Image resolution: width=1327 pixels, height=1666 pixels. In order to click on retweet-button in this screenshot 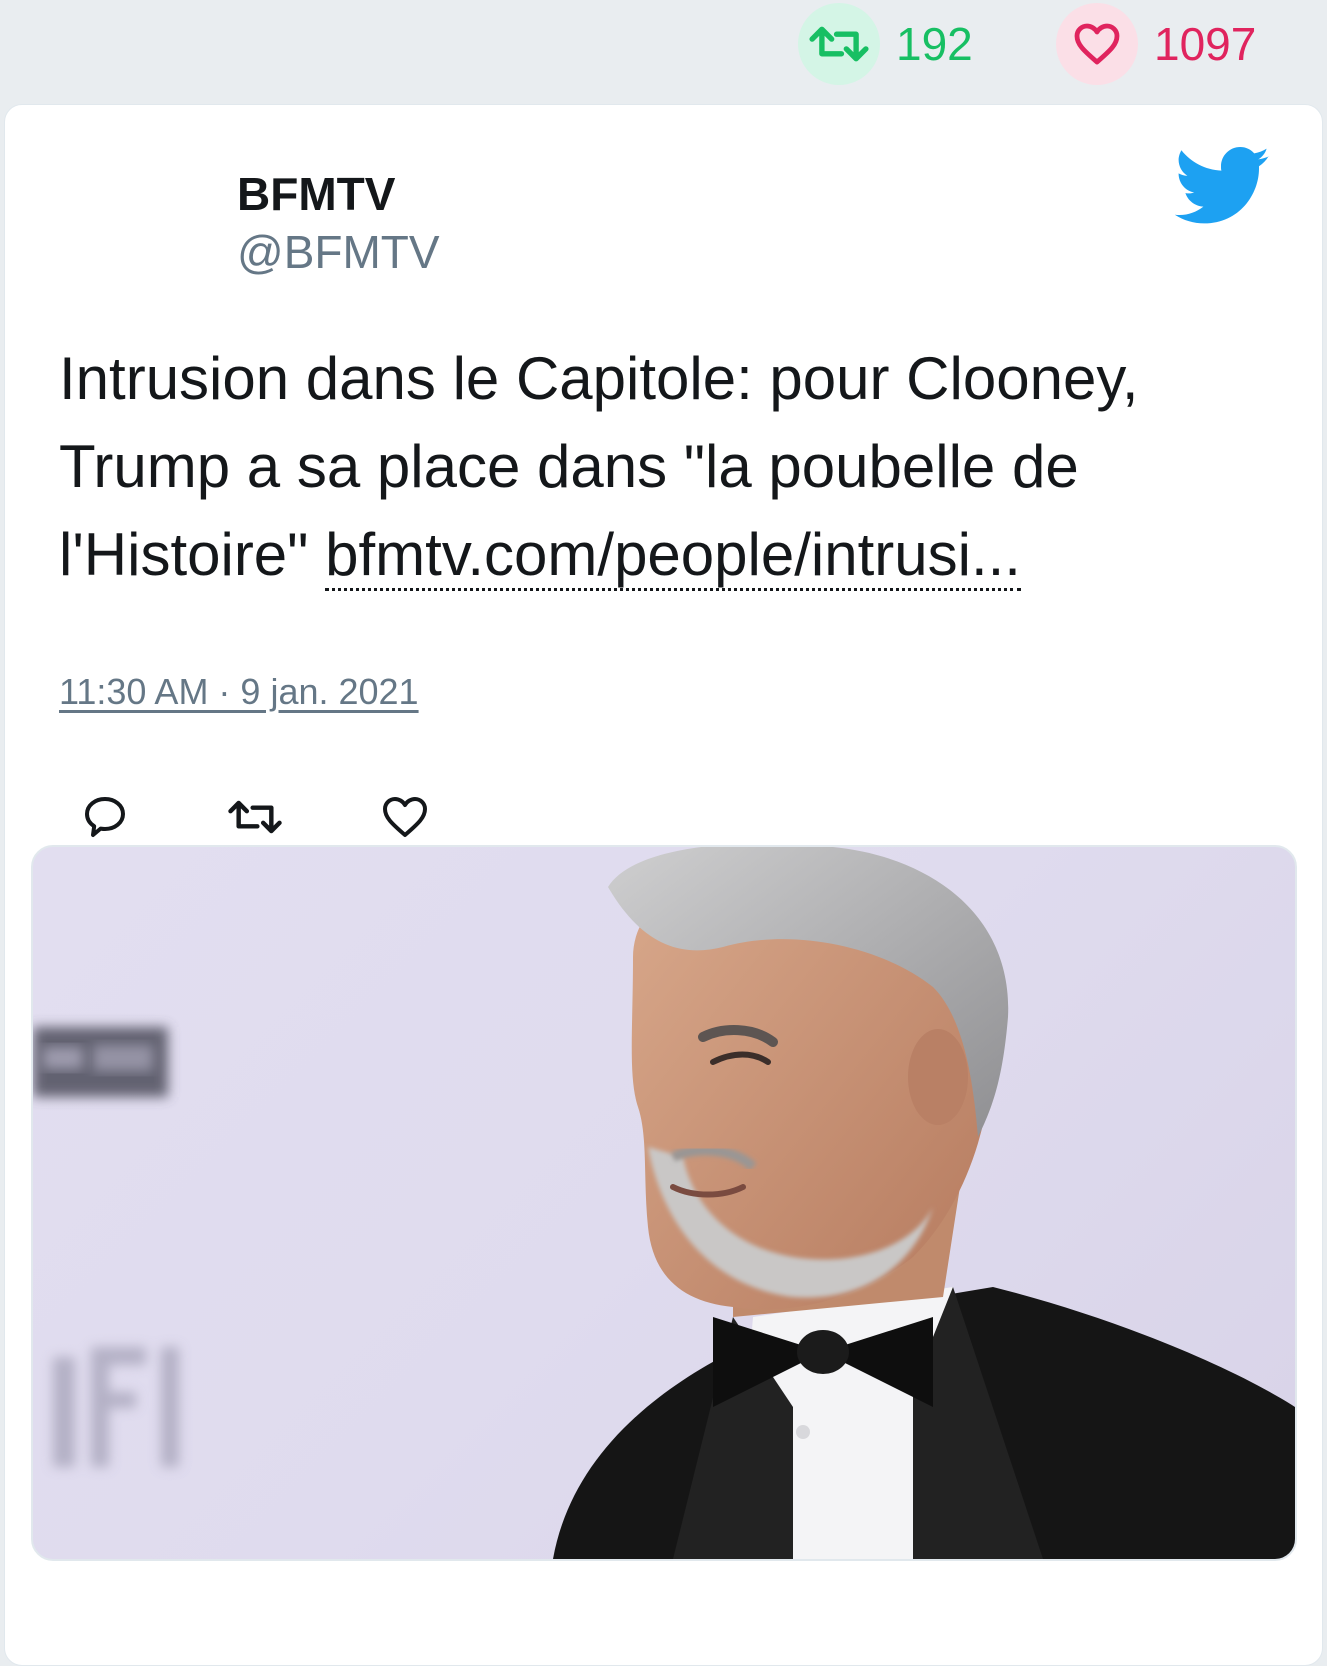, I will do `click(255, 817)`.